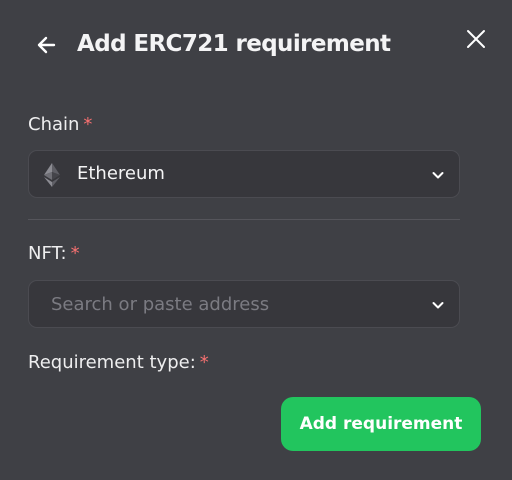  I want to click on nft-label: NFT: *, so click(54, 254).